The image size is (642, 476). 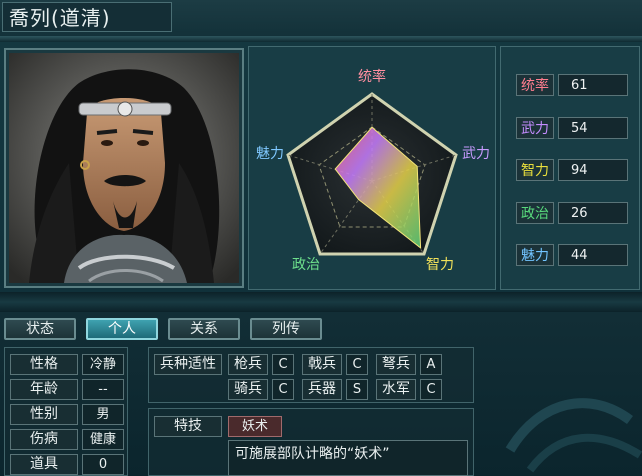 What do you see at coordinates (103, 439) in the screenshot?
I see `personal-value-injury: 健康` at bounding box center [103, 439].